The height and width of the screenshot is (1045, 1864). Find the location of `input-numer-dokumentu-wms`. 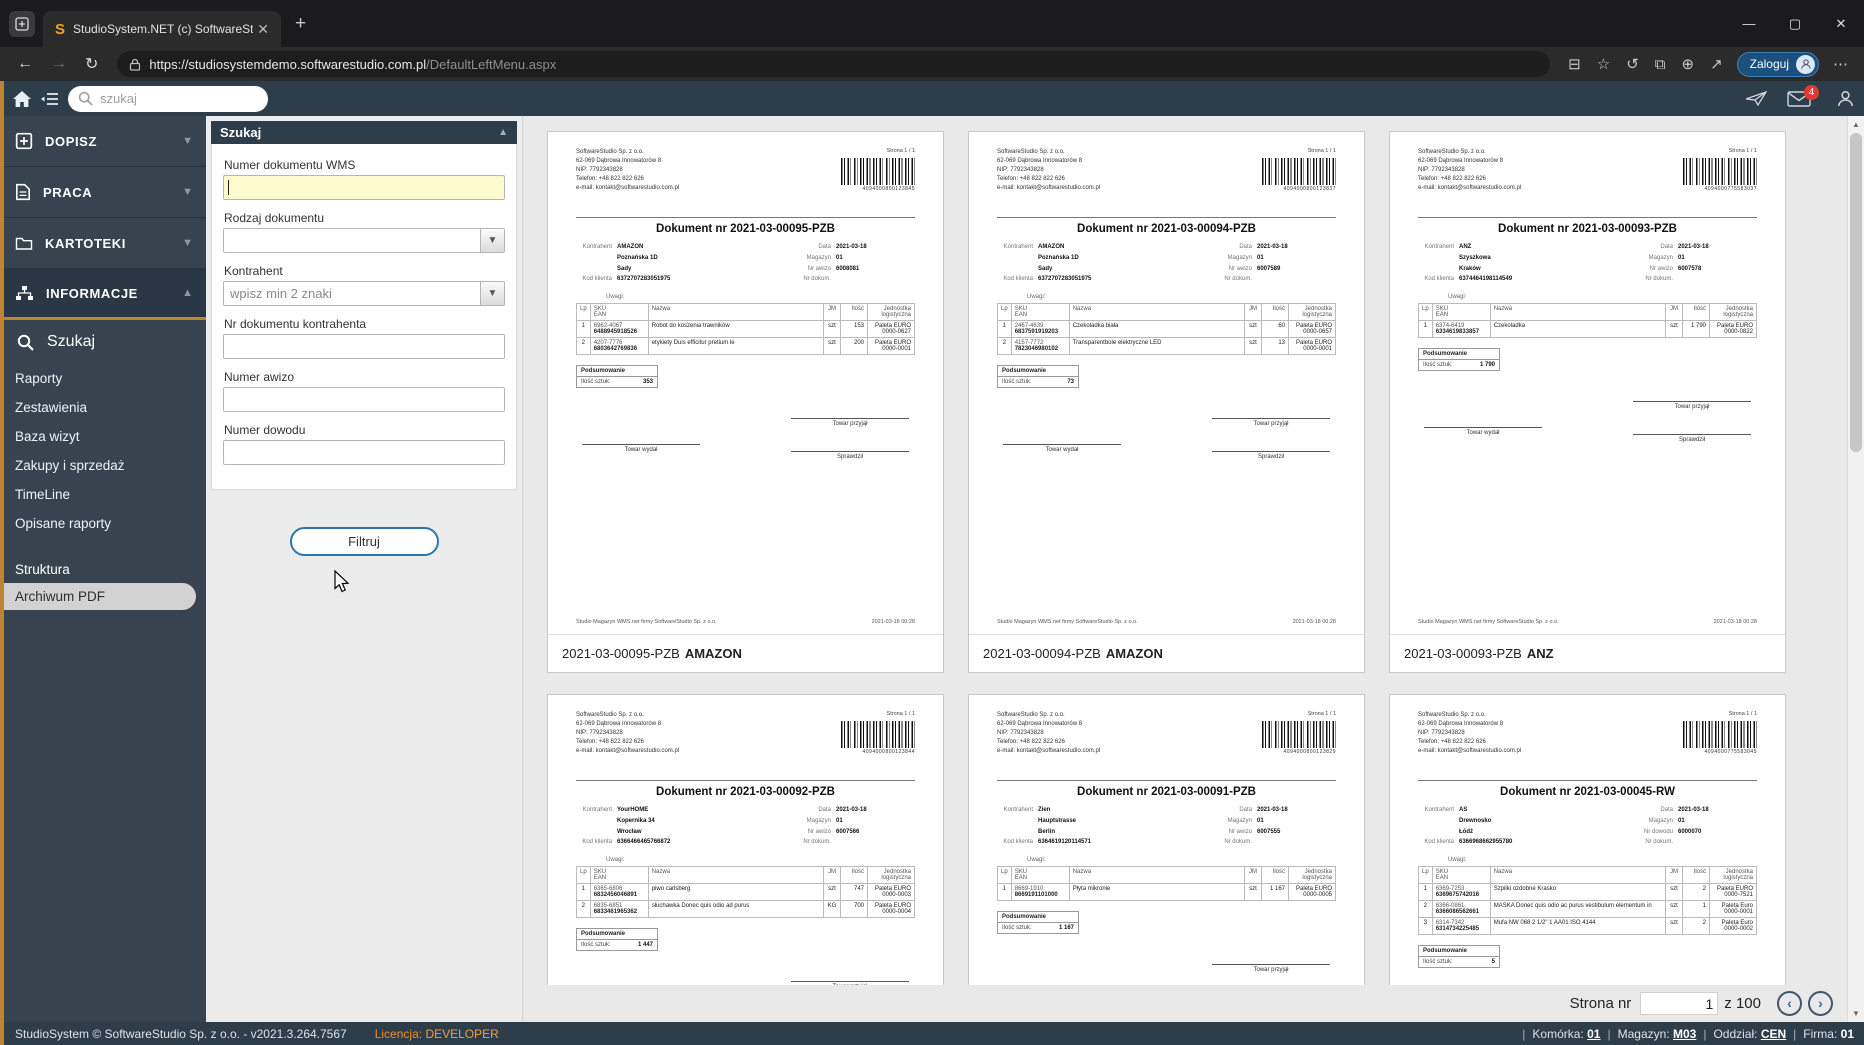

input-numer-dokumentu-wms is located at coordinates (364, 187).